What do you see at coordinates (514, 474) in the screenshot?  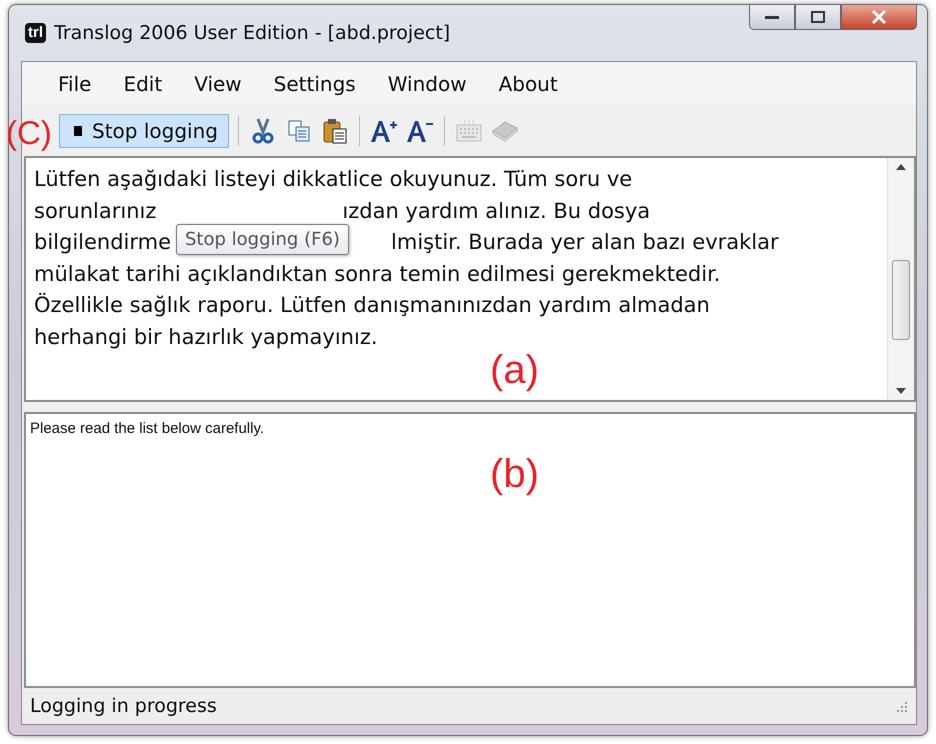 I see `annotation-label: (b)` at bounding box center [514, 474].